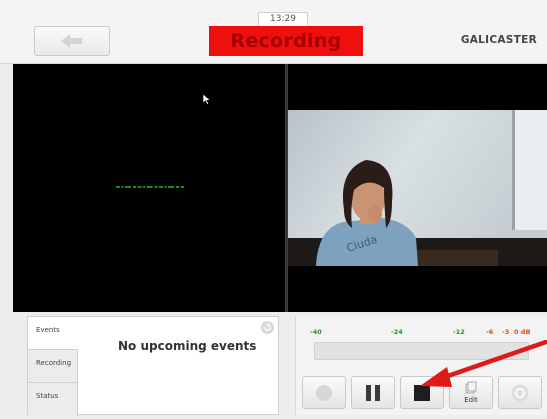  I want to click on mouse-cursor-icon, so click(207, 99).